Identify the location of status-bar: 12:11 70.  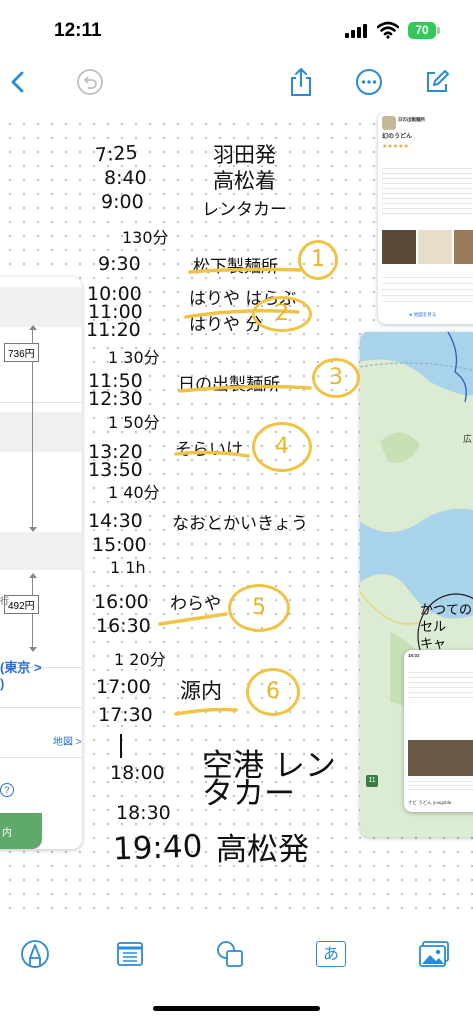
(236, 29).